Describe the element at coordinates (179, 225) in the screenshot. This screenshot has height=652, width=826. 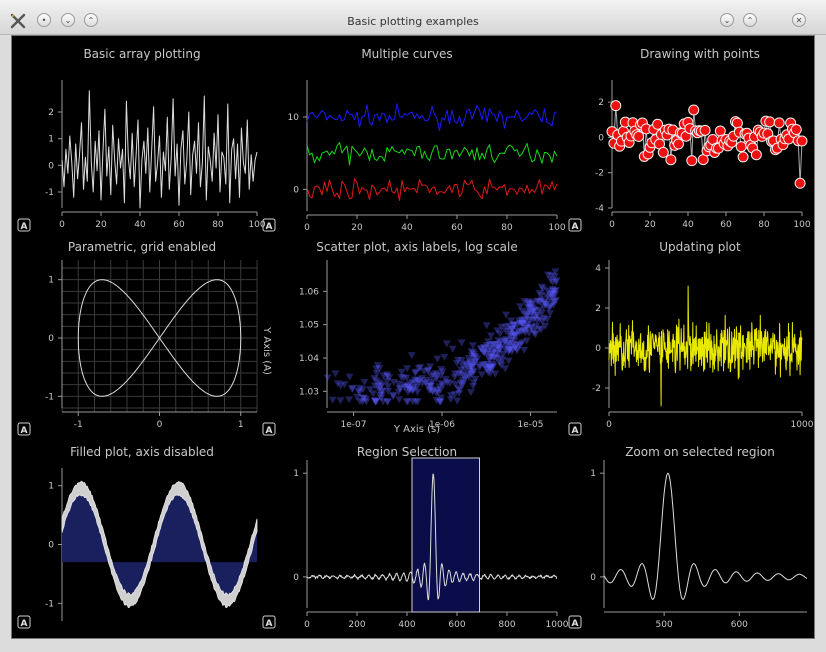
I see `x-tick-label: 60` at that location.